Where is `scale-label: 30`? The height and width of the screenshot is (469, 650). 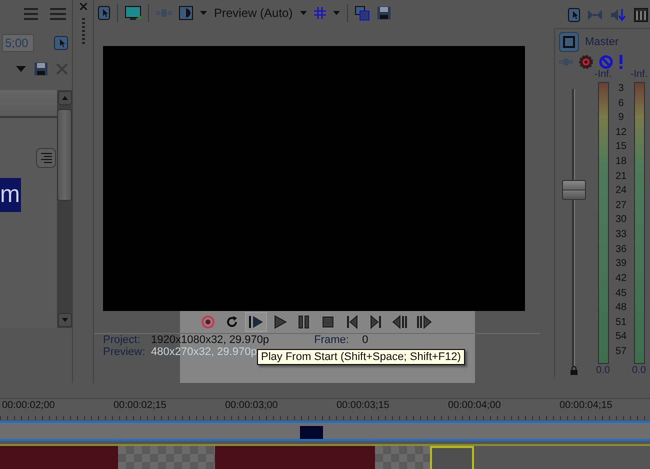 scale-label: 30 is located at coordinates (621, 220).